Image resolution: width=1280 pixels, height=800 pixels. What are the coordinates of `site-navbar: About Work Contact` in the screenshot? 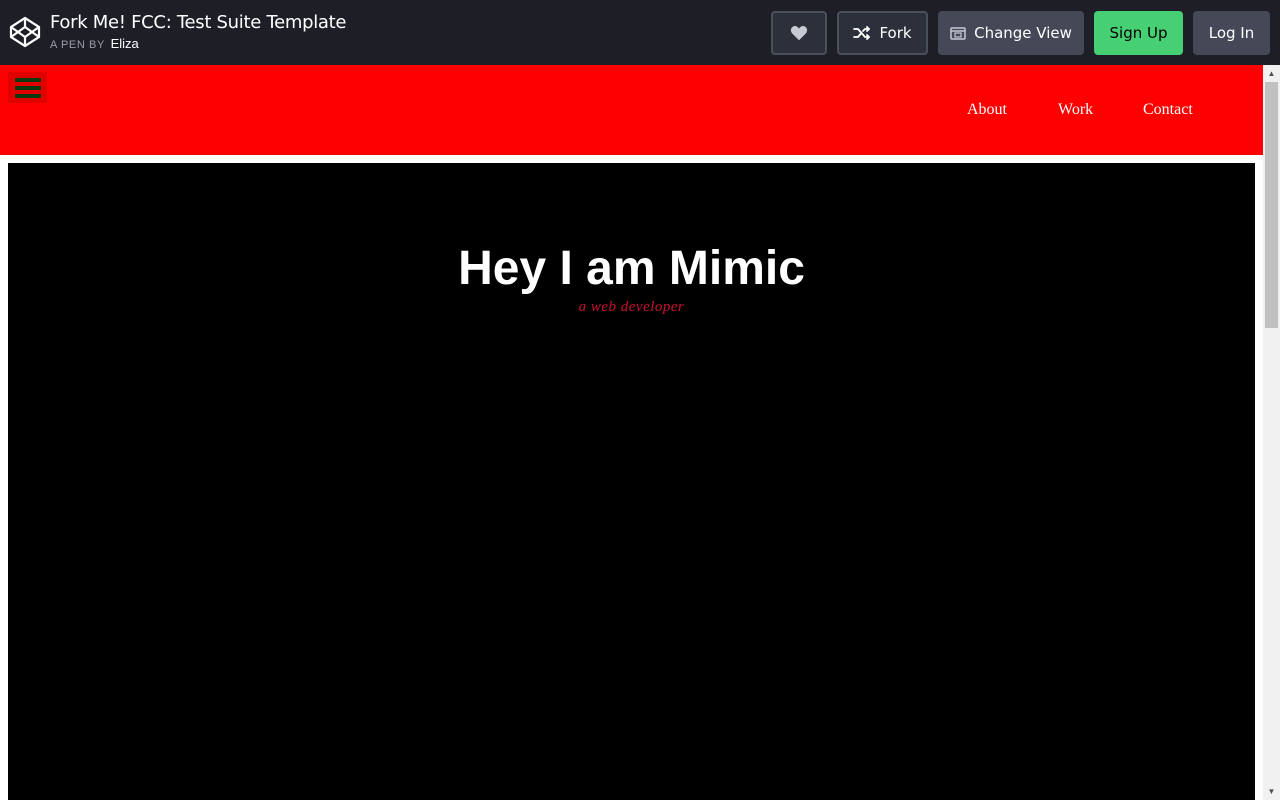 It's located at (631, 110).